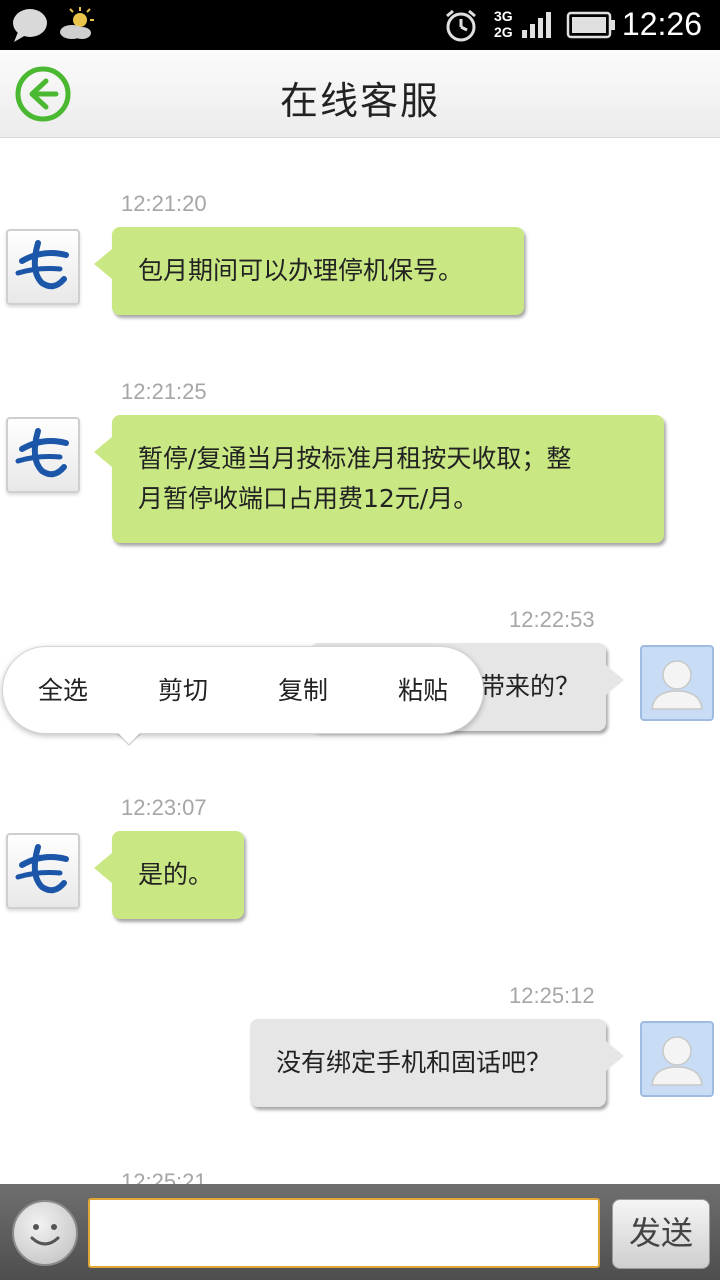 The width and height of the screenshot is (720, 1280). Describe the element at coordinates (355, 458) in the screenshot. I see `message-text: 暂停/复通当月按标准月租按天收取；整` at that location.